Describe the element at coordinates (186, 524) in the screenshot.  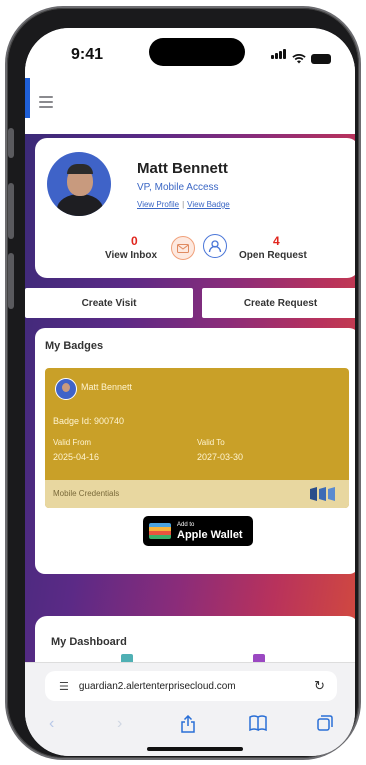
I see `wallet-small-label: Add to` at that location.